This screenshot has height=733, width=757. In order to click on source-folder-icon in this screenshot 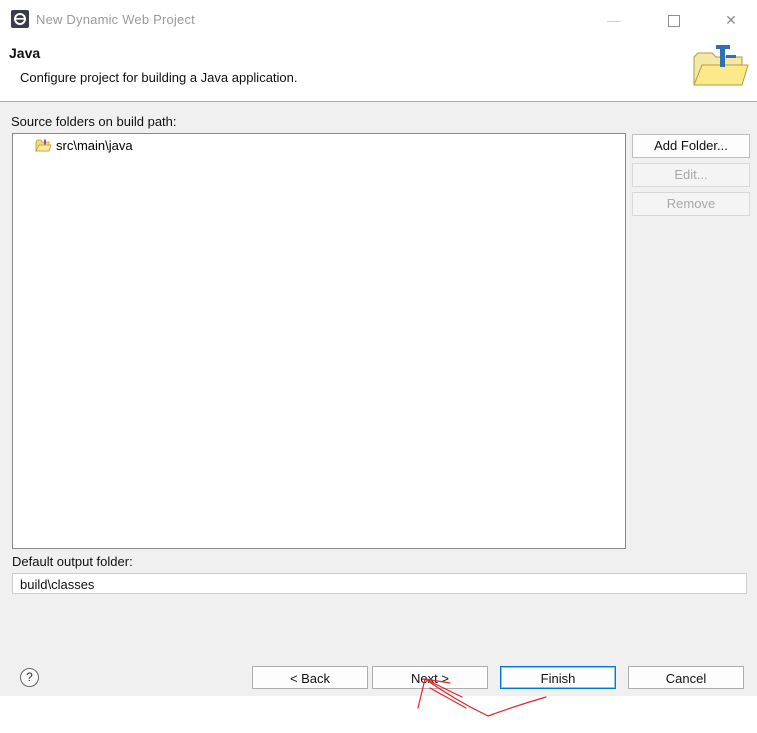, I will do `click(43, 145)`.